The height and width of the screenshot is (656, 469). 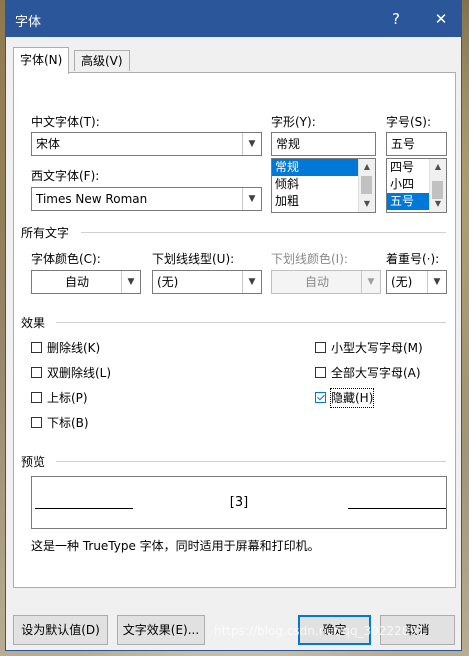 I want to click on list-item: 五号, so click(x=408, y=201).